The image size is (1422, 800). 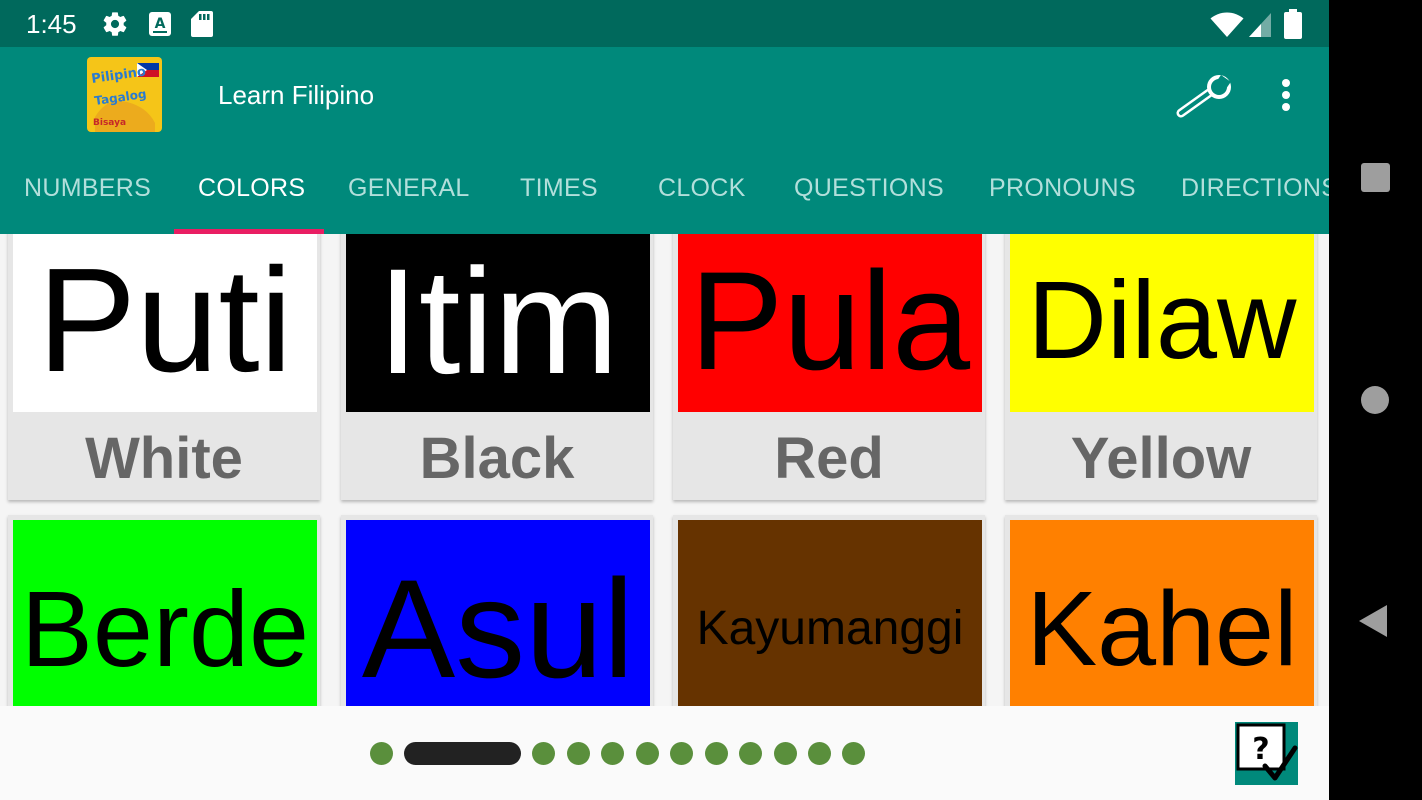 What do you see at coordinates (124, 94) in the screenshot?
I see `app-logo: Pilipino Tagalog Bisaya` at bounding box center [124, 94].